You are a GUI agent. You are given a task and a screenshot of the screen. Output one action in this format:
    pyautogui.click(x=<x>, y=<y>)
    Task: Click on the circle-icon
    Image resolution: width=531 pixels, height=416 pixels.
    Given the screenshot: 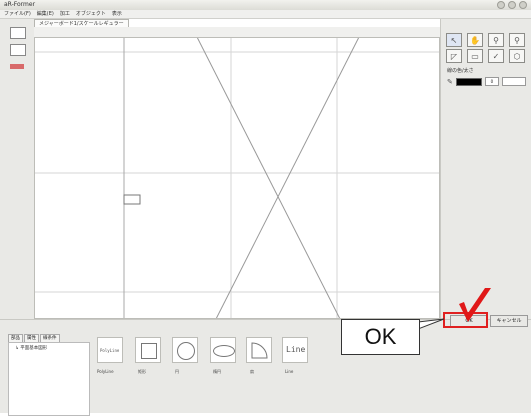 What is the action you would take?
    pyautogui.click(x=186, y=351)
    